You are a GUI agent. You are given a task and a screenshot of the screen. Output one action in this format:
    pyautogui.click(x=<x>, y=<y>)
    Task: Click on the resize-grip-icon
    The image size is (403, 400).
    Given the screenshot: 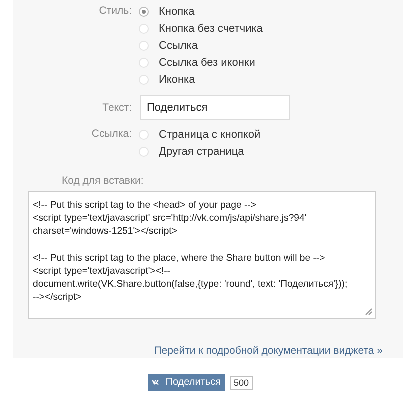 What is the action you would take?
    pyautogui.click(x=369, y=312)
    